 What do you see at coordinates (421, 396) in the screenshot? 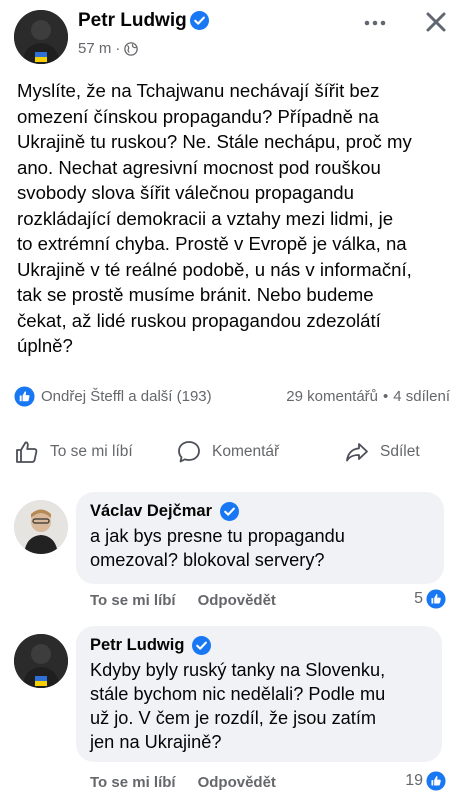
I see `shares-count: 4 sdílení` at bounding box center [421, 396].